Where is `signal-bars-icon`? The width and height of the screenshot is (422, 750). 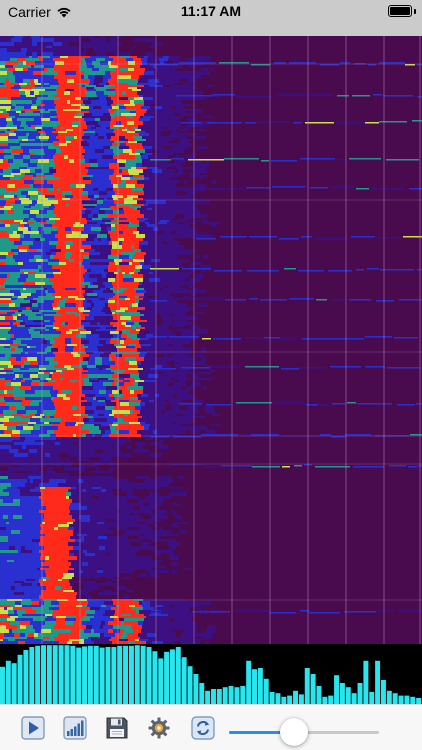 signal-bars-icon is located at coordinates (75, 728).